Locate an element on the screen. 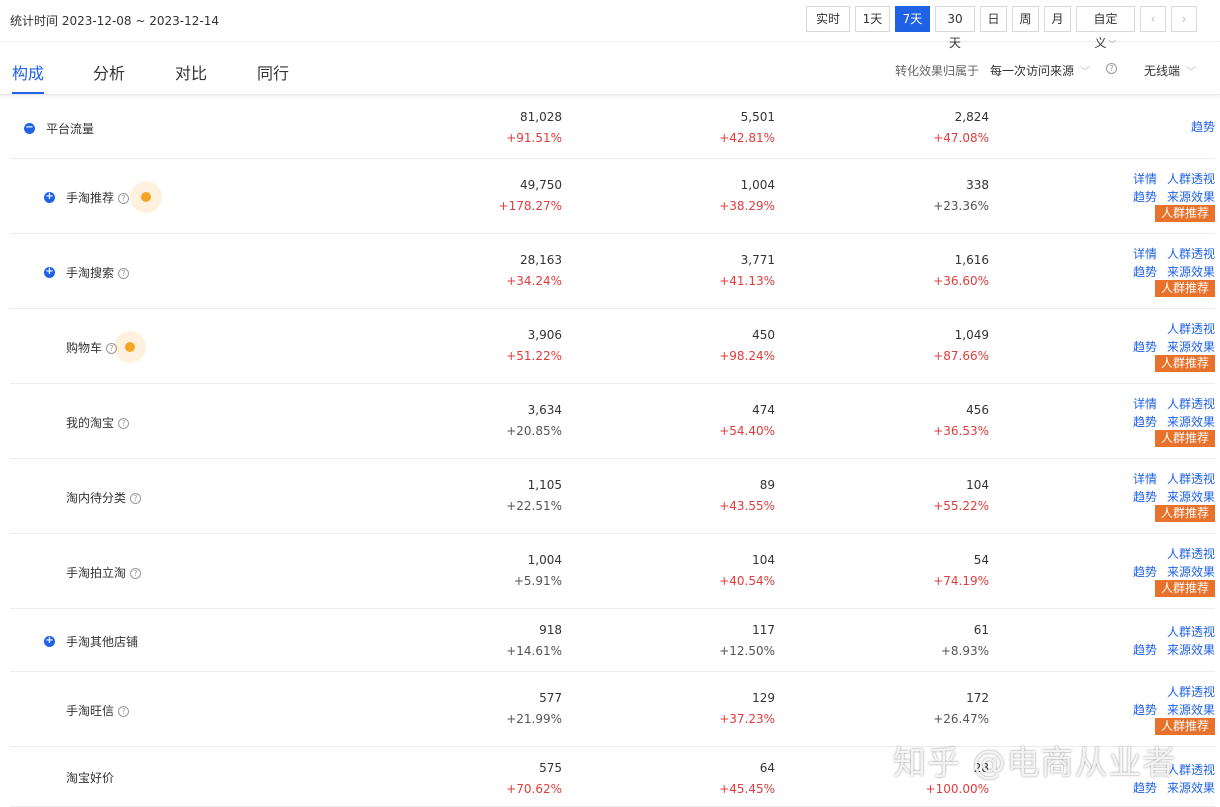 This screenshot has height=807, width=1220. metric-change: +98.24% is located at coordinates (747, 356).